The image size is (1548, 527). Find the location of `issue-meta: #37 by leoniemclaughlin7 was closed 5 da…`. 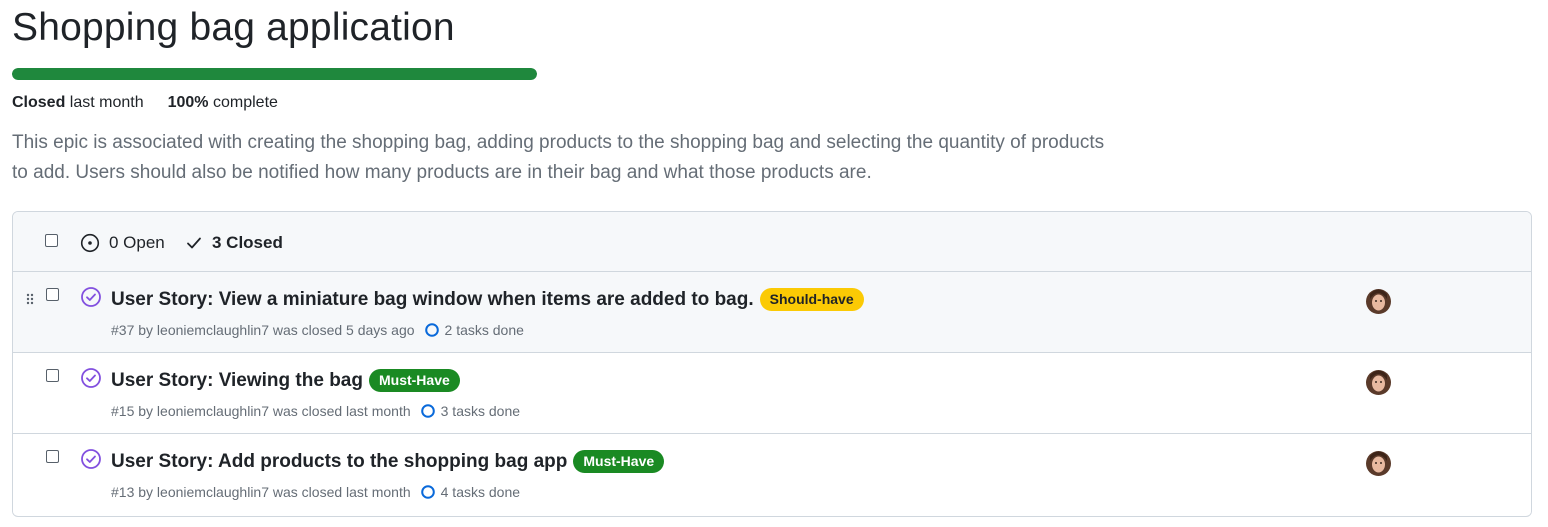

issue-meta: #37 by leoniemclaughlin7 was closed 5 da… is located at coordinates (317, 330).